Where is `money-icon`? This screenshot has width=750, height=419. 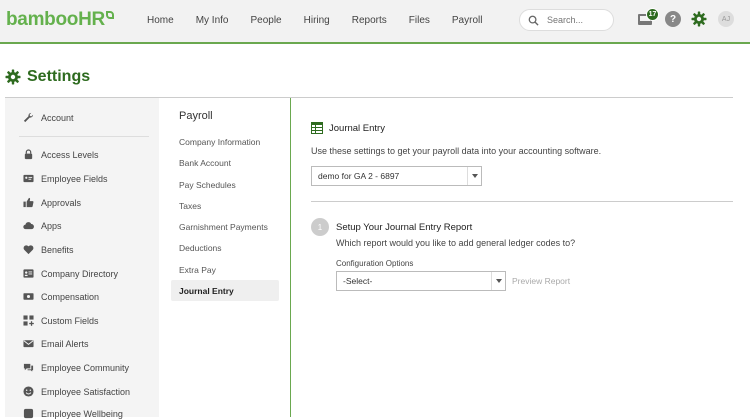
money-icon is located at coordinates (28, 296).